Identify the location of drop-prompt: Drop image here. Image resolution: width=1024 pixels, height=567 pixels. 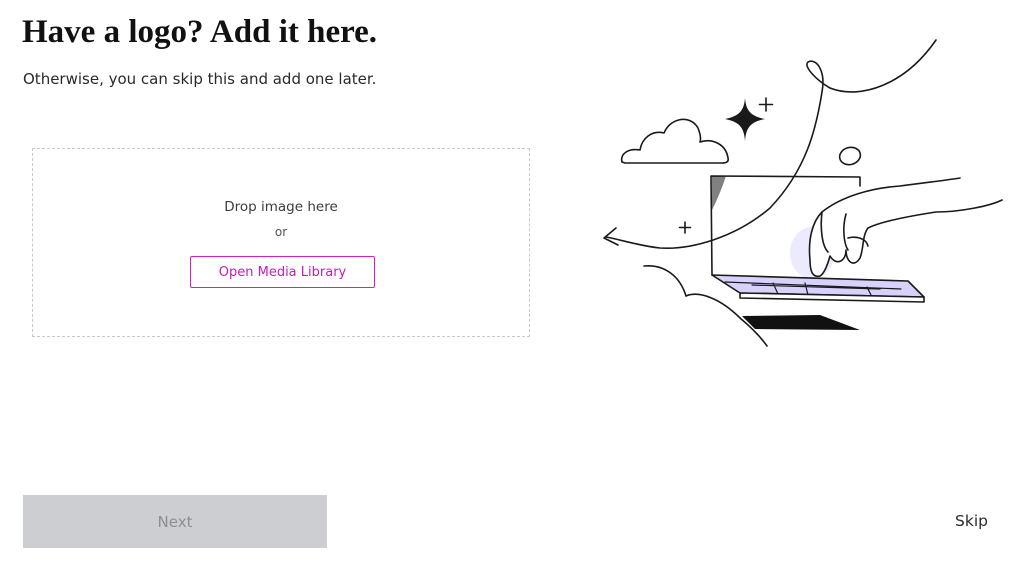
(281, 207).